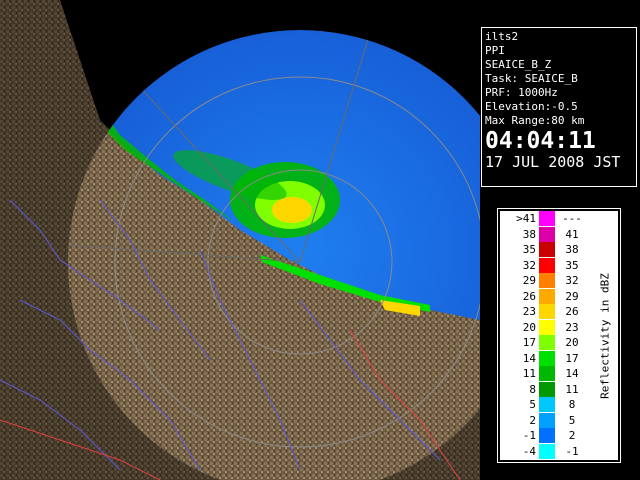  Describe the element at coordinates (572, 451) in the screenshot. I see `legend-high-value: -1` at that location.